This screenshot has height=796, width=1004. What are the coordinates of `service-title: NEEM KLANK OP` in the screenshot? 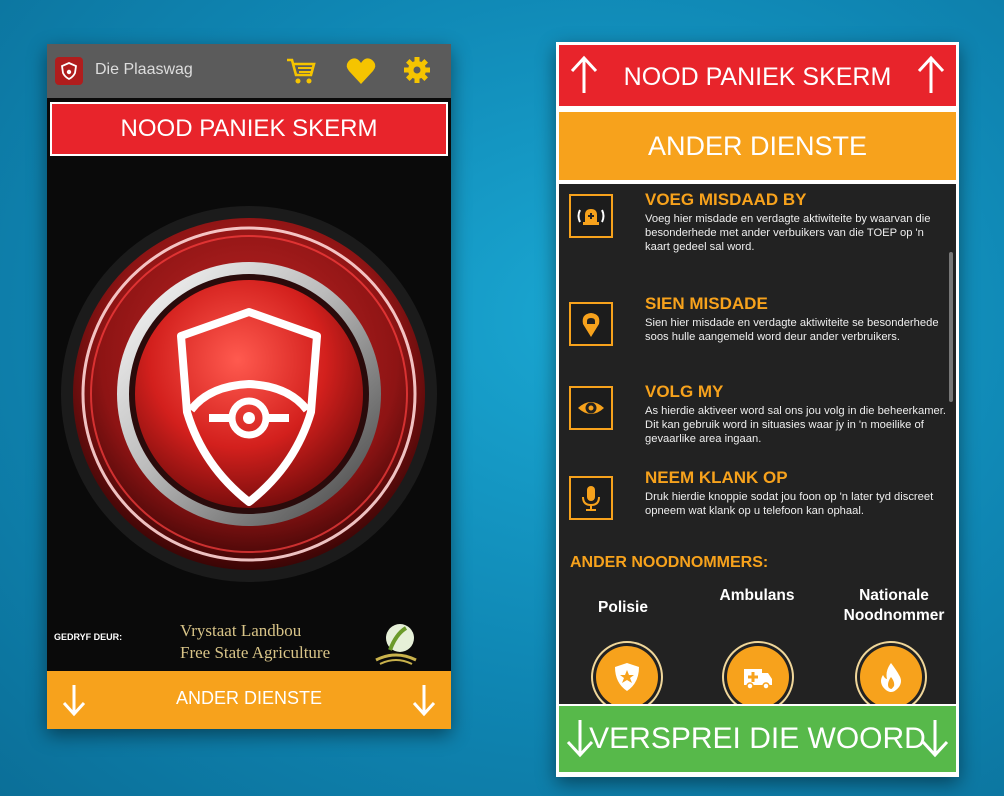 It's located at (716, 477).